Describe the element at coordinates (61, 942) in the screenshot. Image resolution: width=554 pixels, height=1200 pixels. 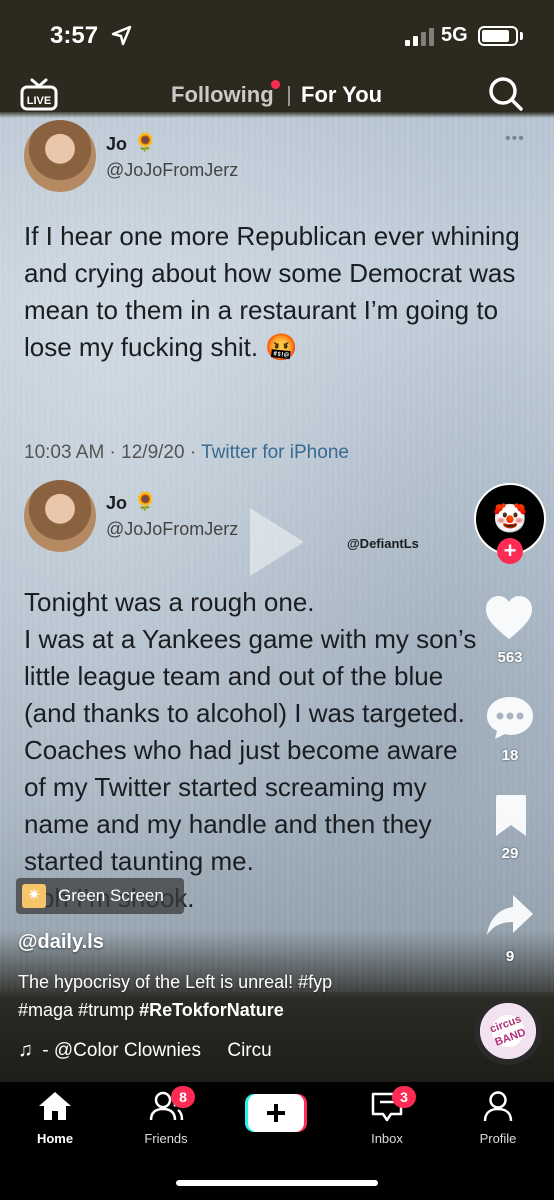
I see `post-author: @daily.ls` at that location.